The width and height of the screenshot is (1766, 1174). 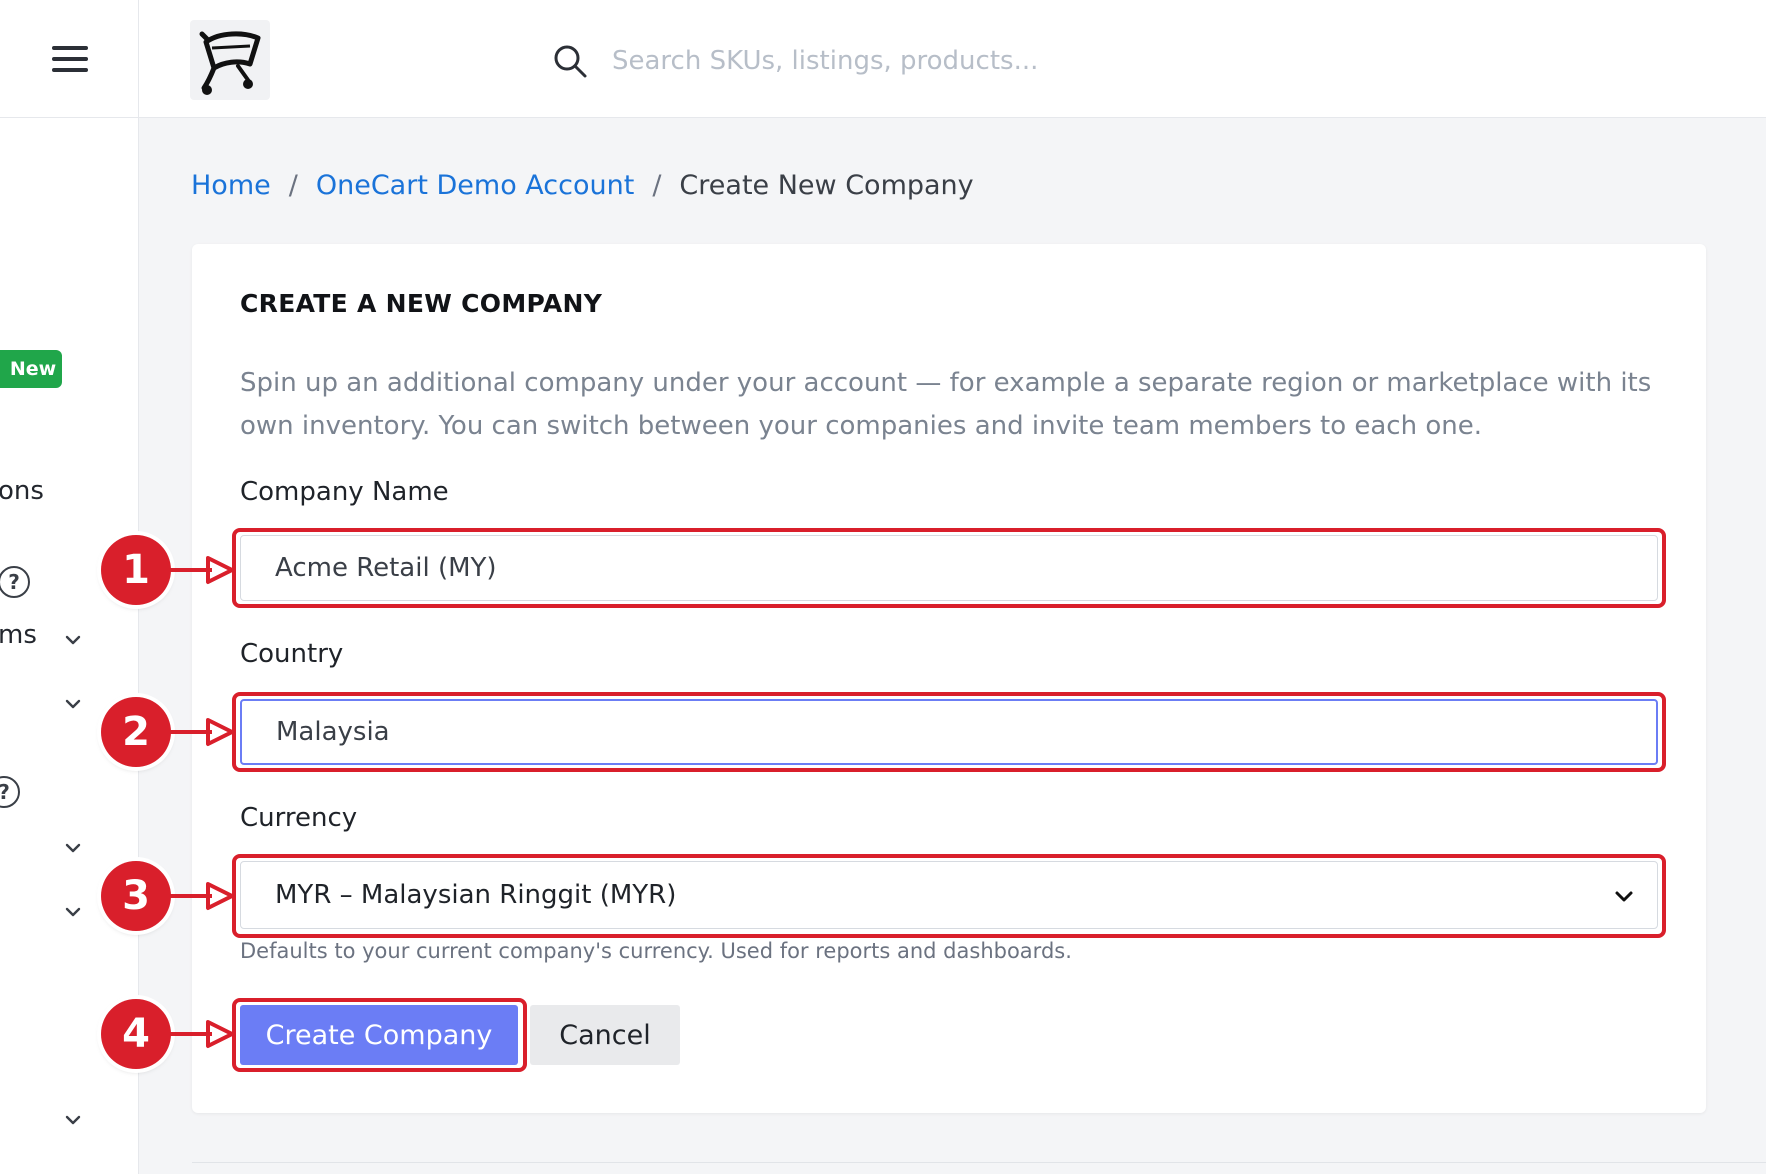 I want to click on breadcrumb-account-link: OneCart Demo Account, so click(x=475, y=185).